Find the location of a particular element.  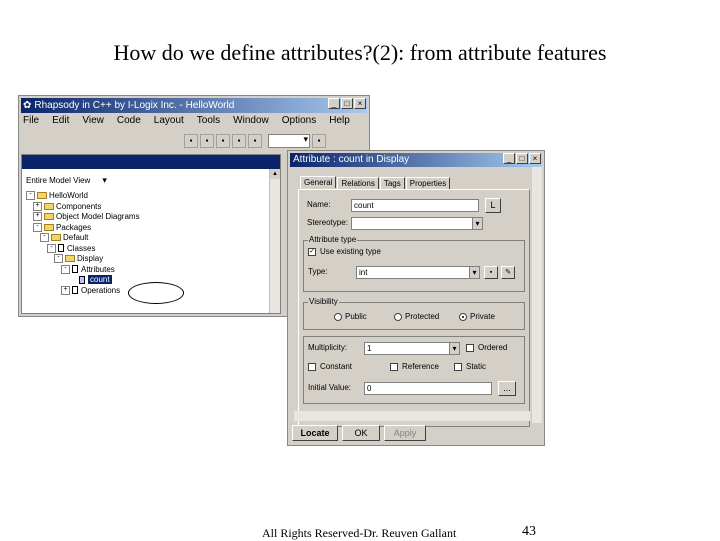

tab-relations: Relations is located at coordinates (358, 183).